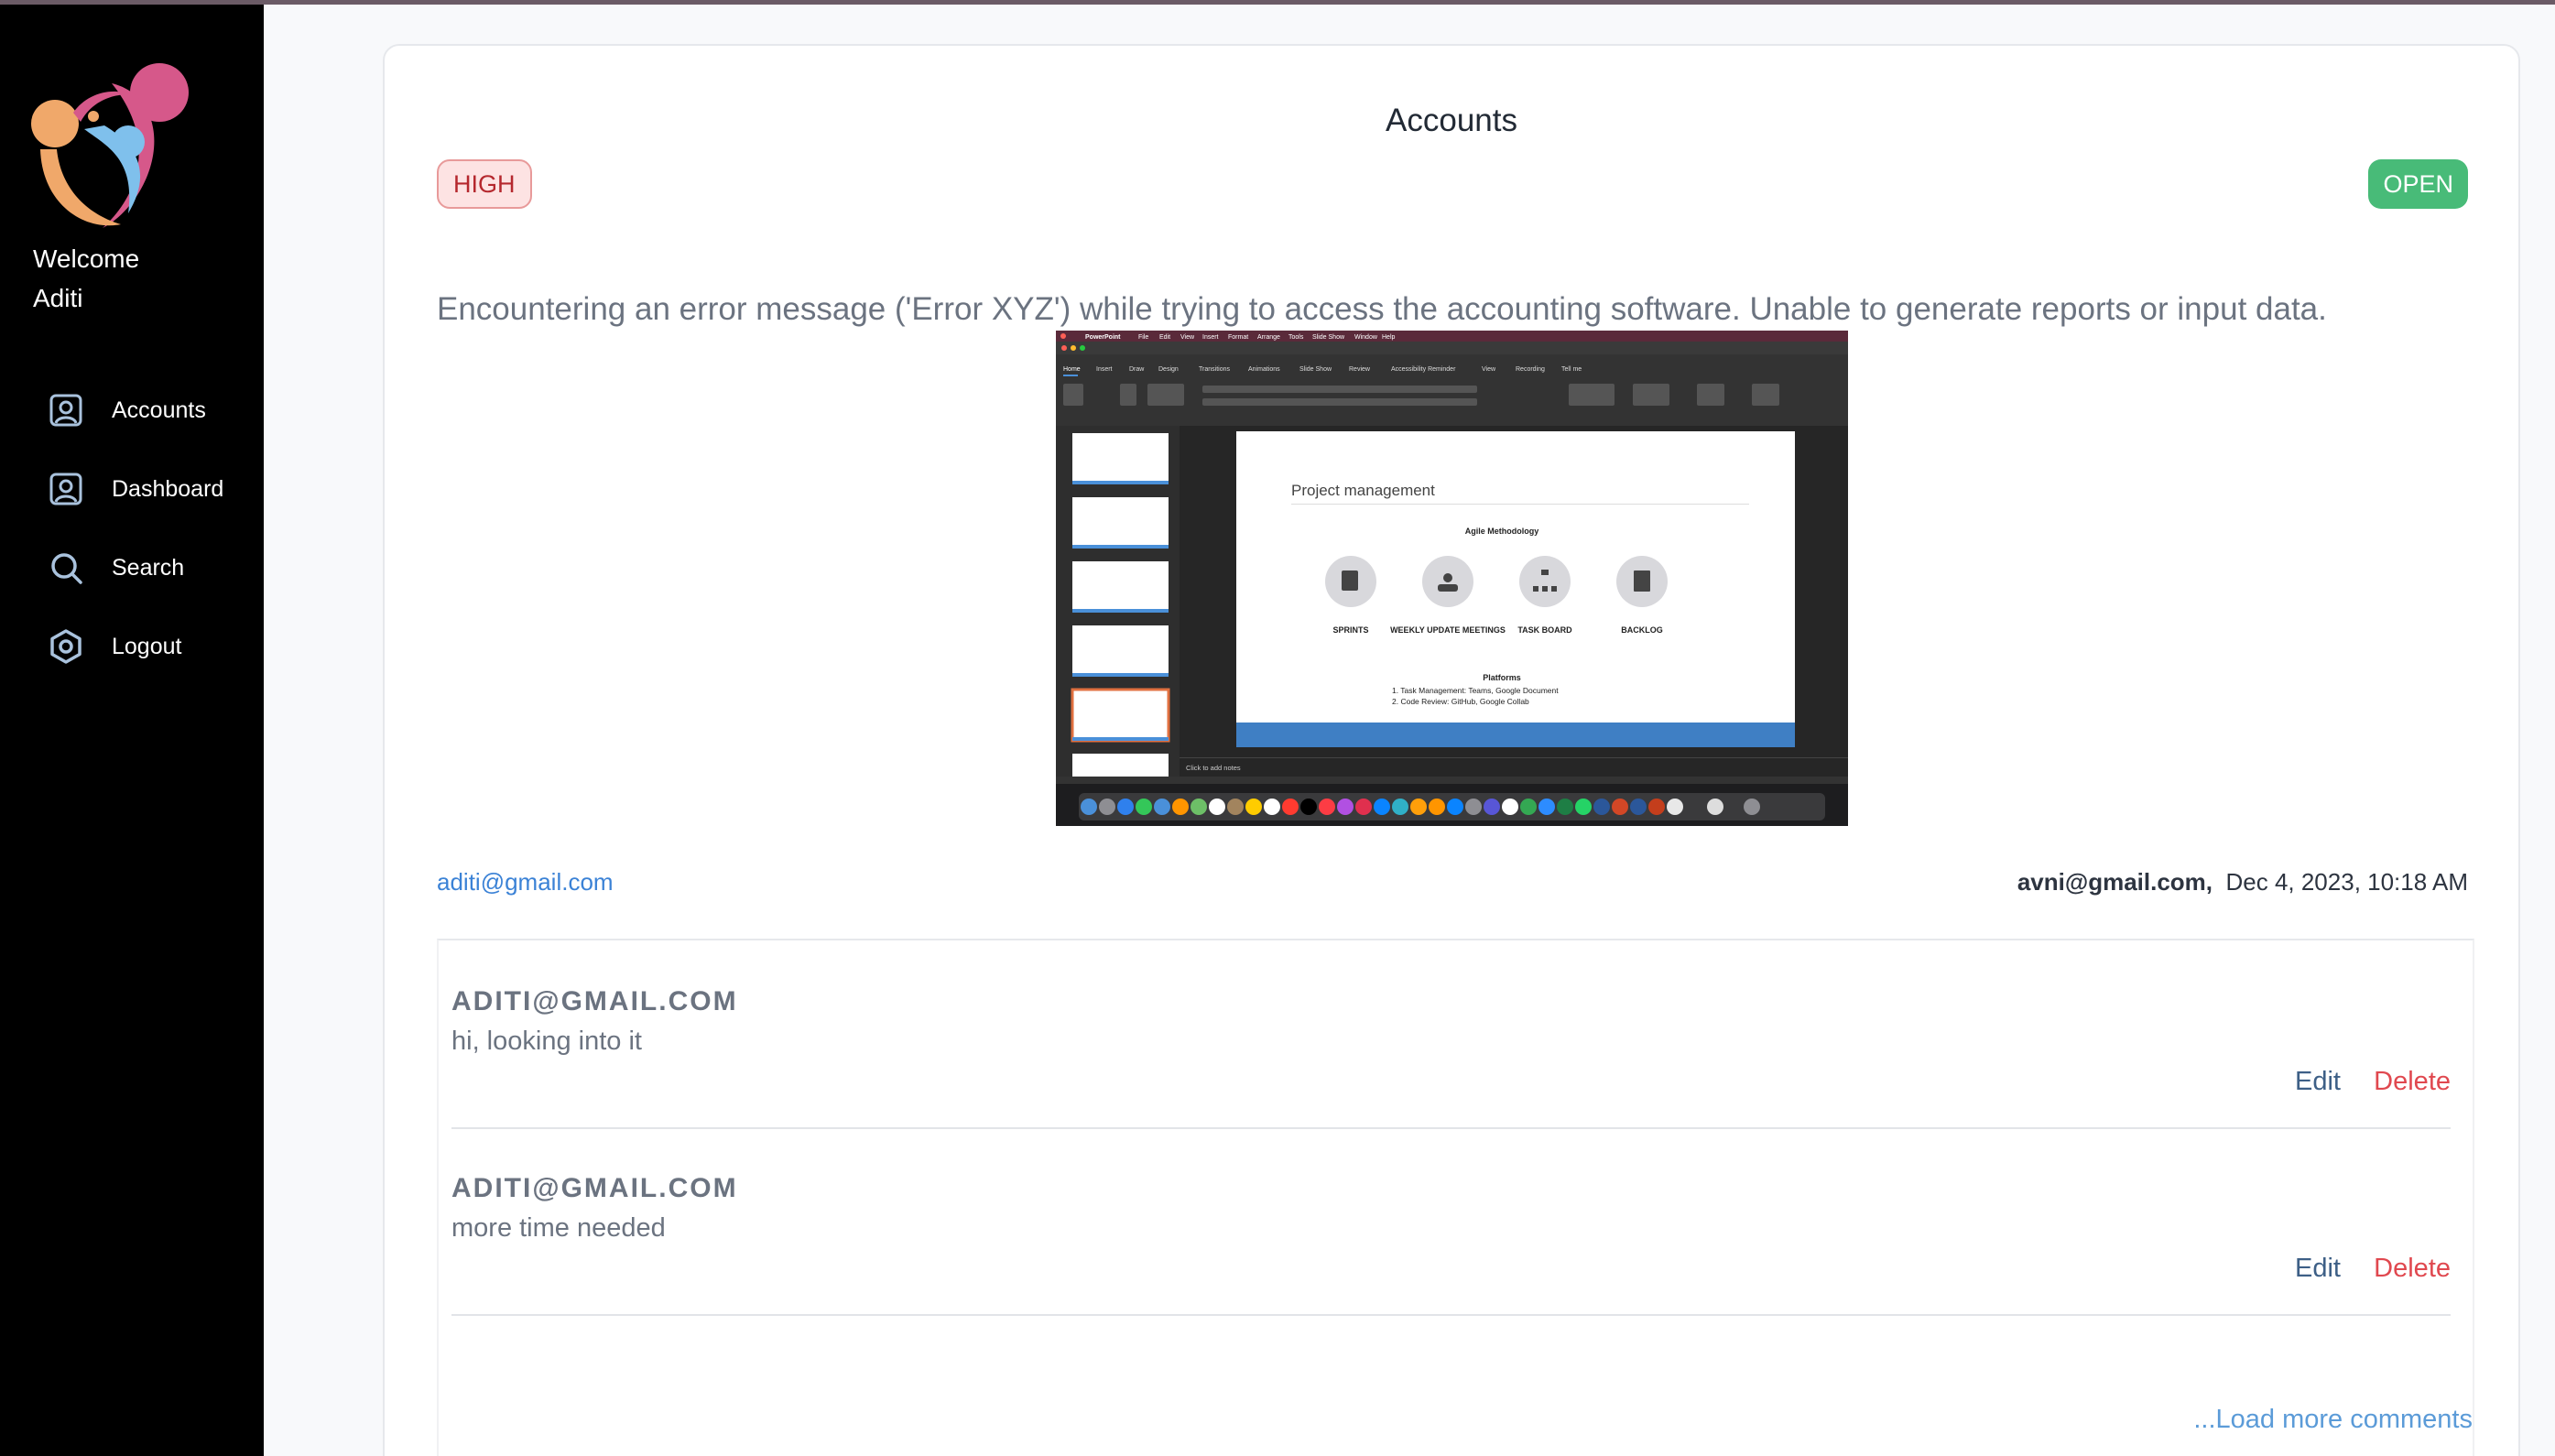  I want to click on top-border, so click(1277, 2).